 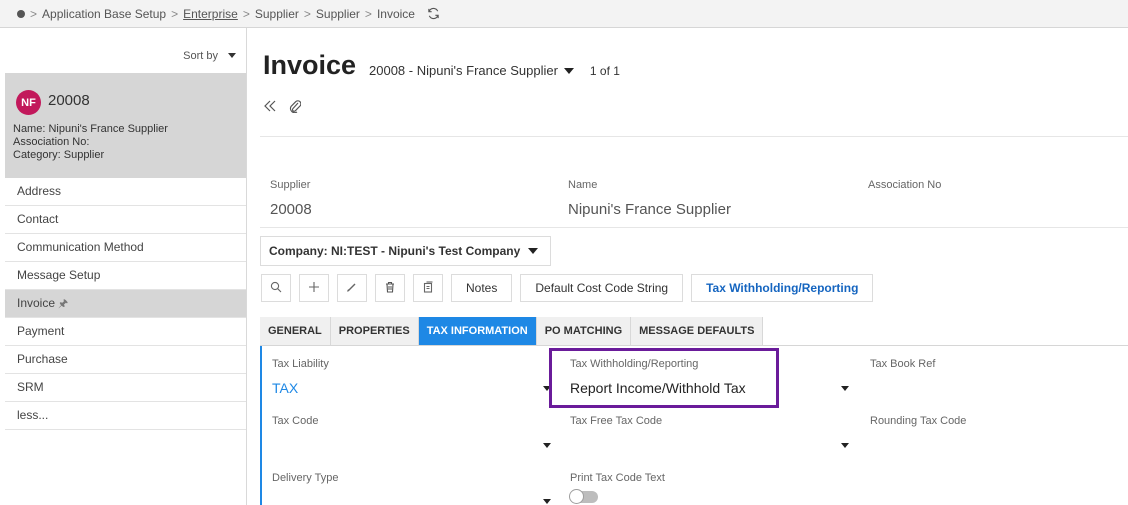 What do you see at coordinates (41, 331) in the screenshot?
I see `sidebar-item-label: Payment` at bounding box center [41, 331].